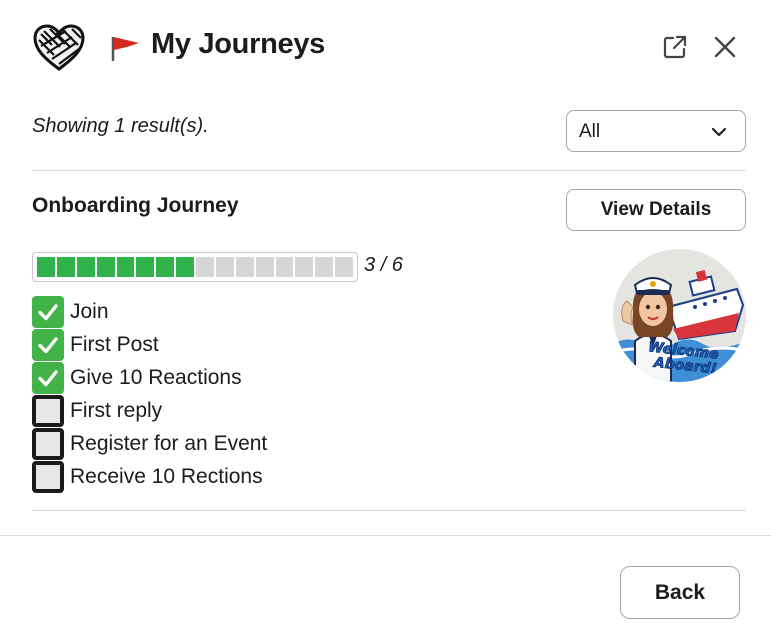 Image resolution: width=771 pixels, height=636 pixels. What do you see at coordinates (656, 131) in the screenshot?
I see `journey-filter-select: All` at bounding box center [656, 131].